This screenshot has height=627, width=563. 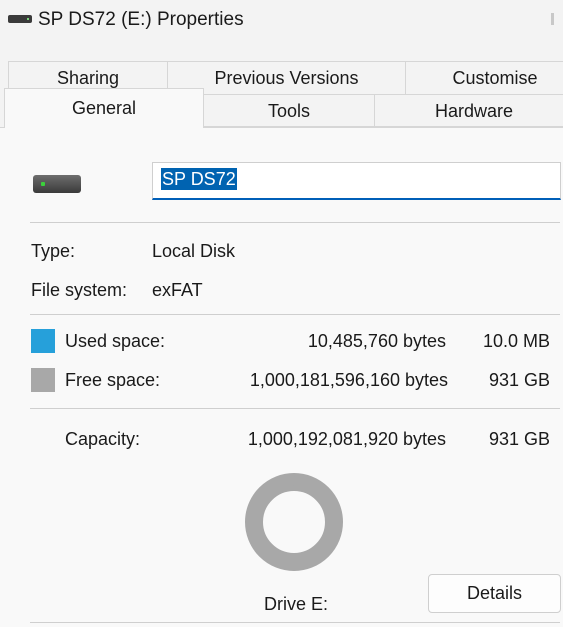 I want to click on disk-usage-donut, so click(x=294, y=522).